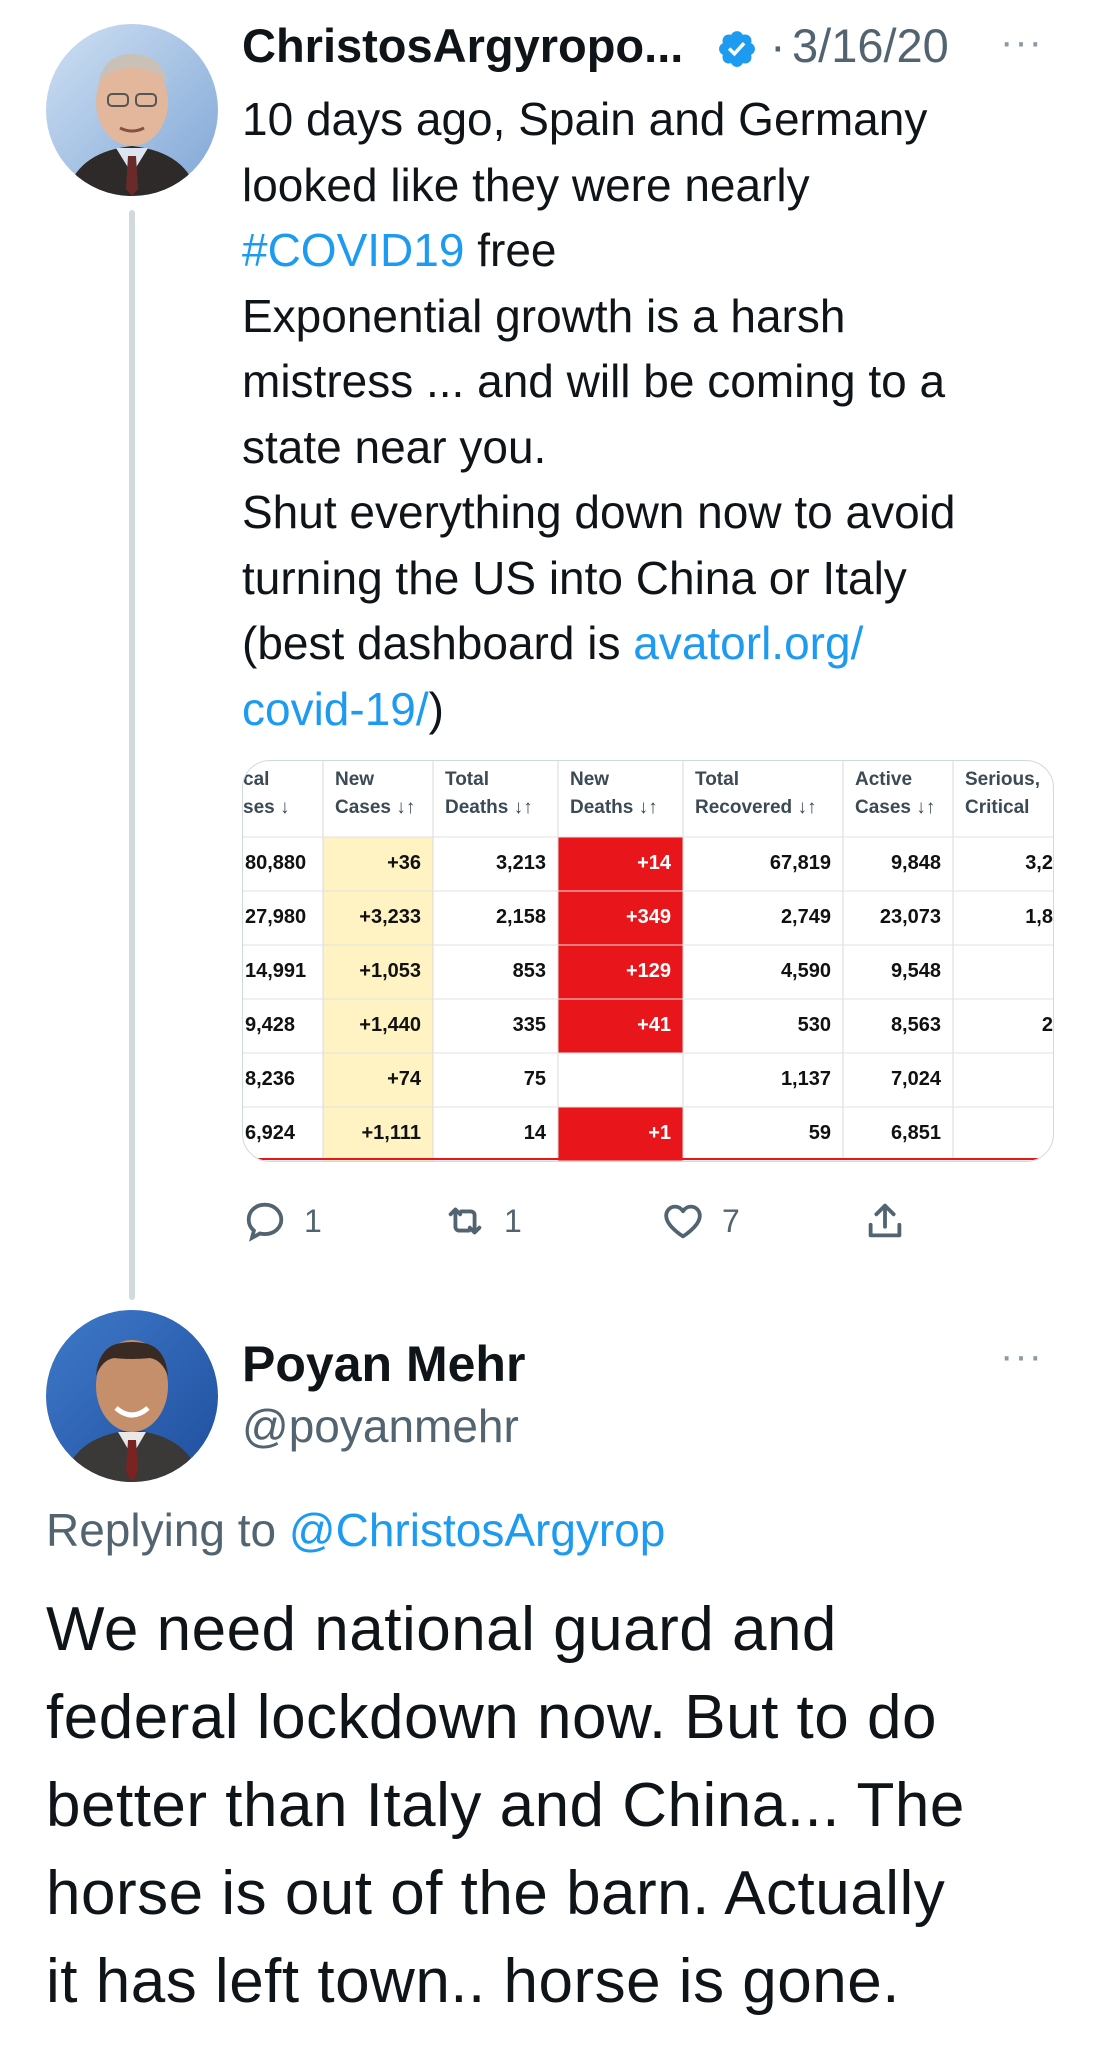 Image resolution: width=1094 pixels, height=2048 pixels. What do you see at coordinates (916, 1025) in the screenshot?
I see `table-cell: 8,563` at bounding box center [916, 1025].